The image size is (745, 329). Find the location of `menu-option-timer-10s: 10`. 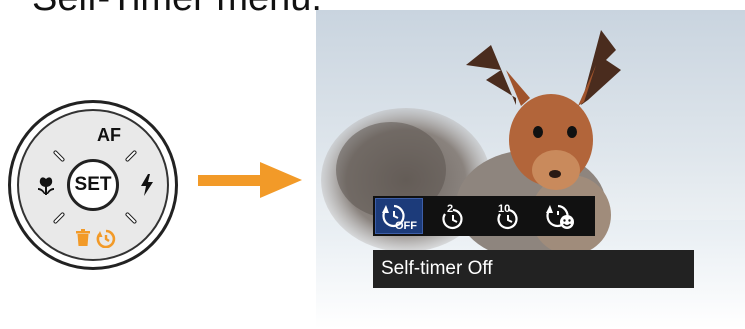

menu-option-timer-10s: 10 is located at coordinates (507, 216).